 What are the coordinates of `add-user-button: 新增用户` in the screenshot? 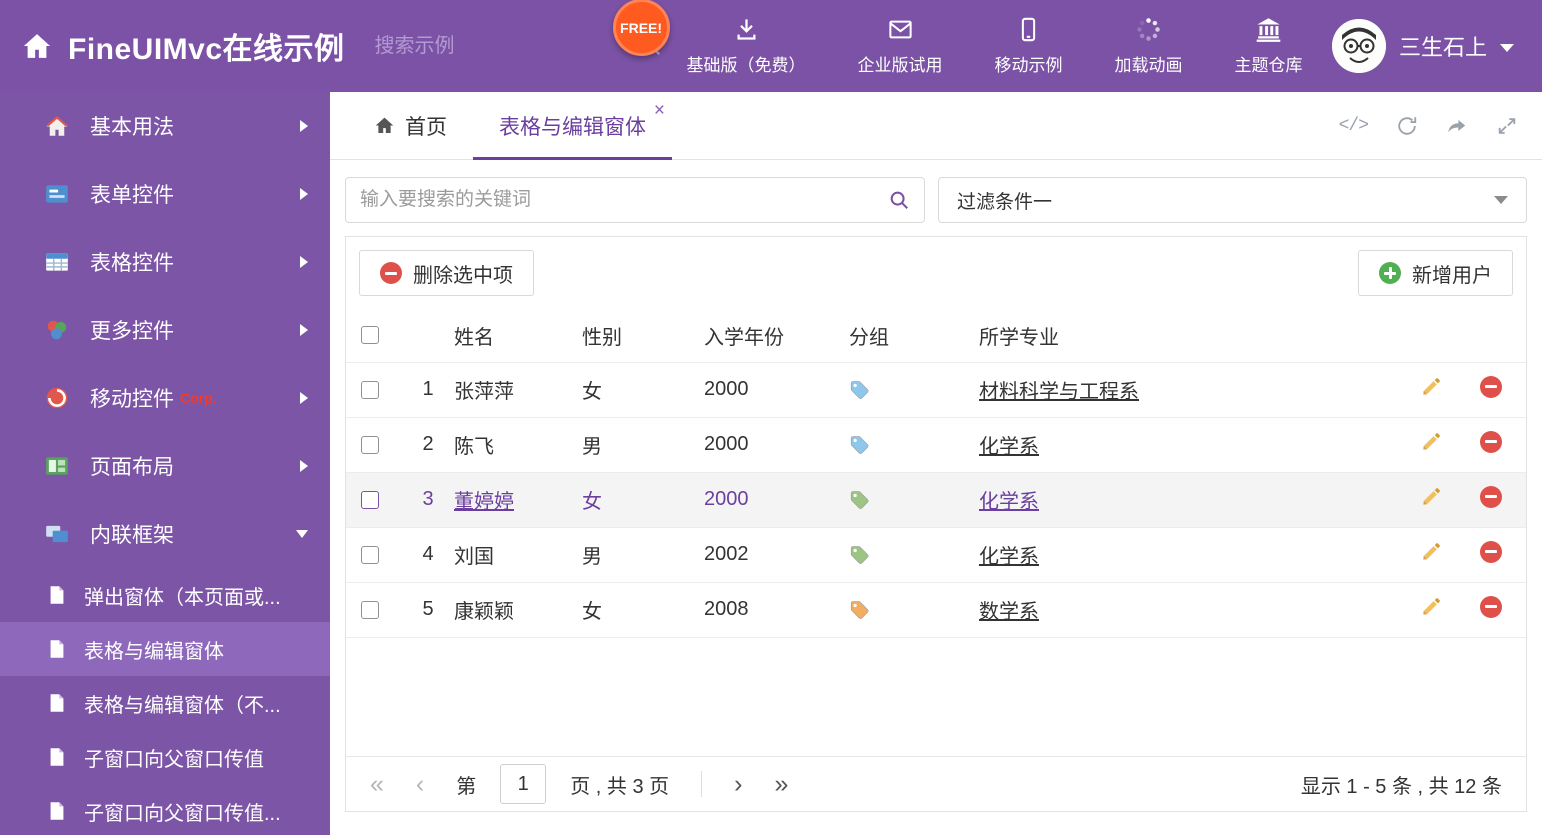 It's located at (1435, 273).